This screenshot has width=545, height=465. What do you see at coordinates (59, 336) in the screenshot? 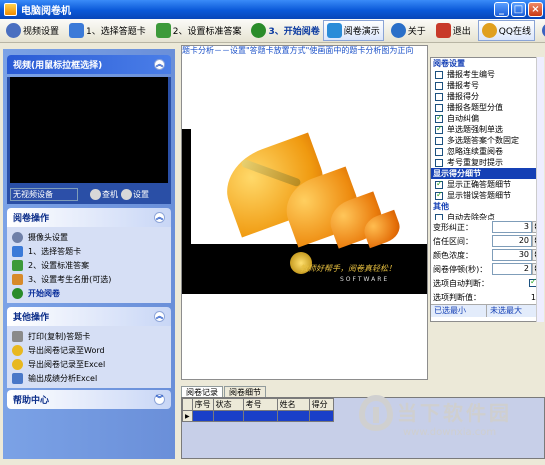
I see `print-card-label: 打印(复制)答题卡` at bounding box center [59, 336].